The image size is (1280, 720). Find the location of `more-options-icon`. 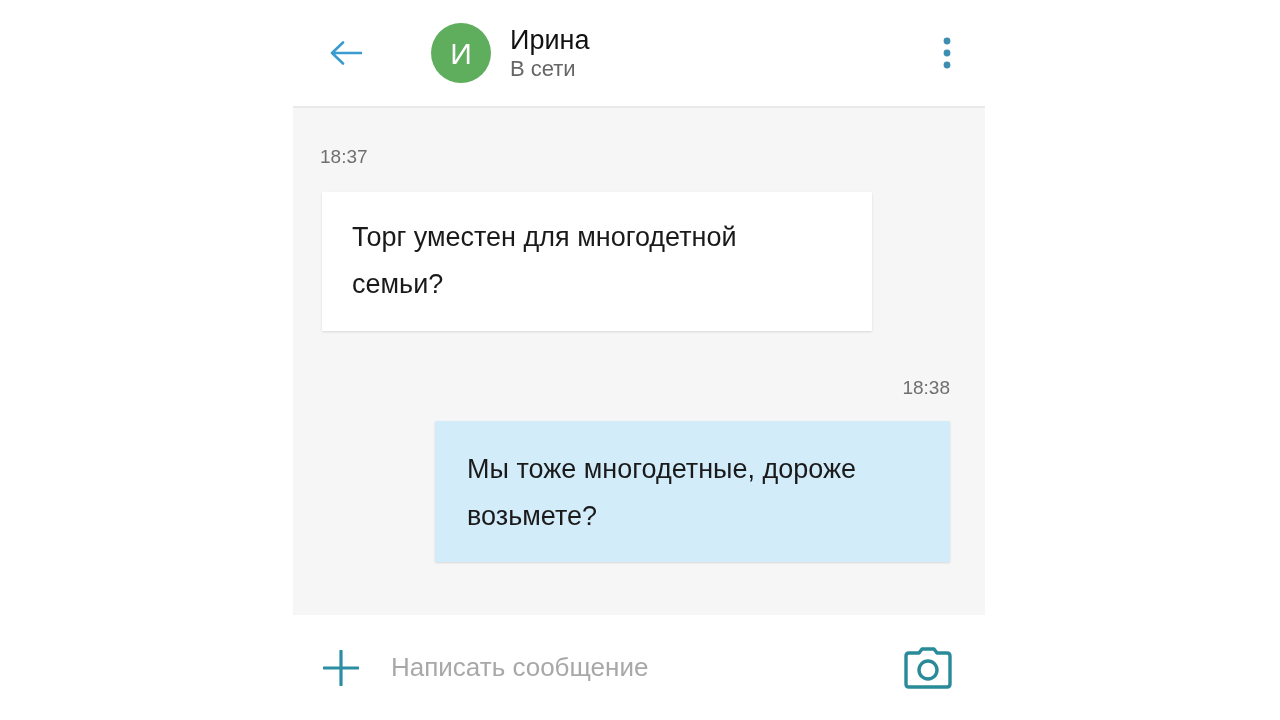

more-options-icon is located at coordinates (947, 53).